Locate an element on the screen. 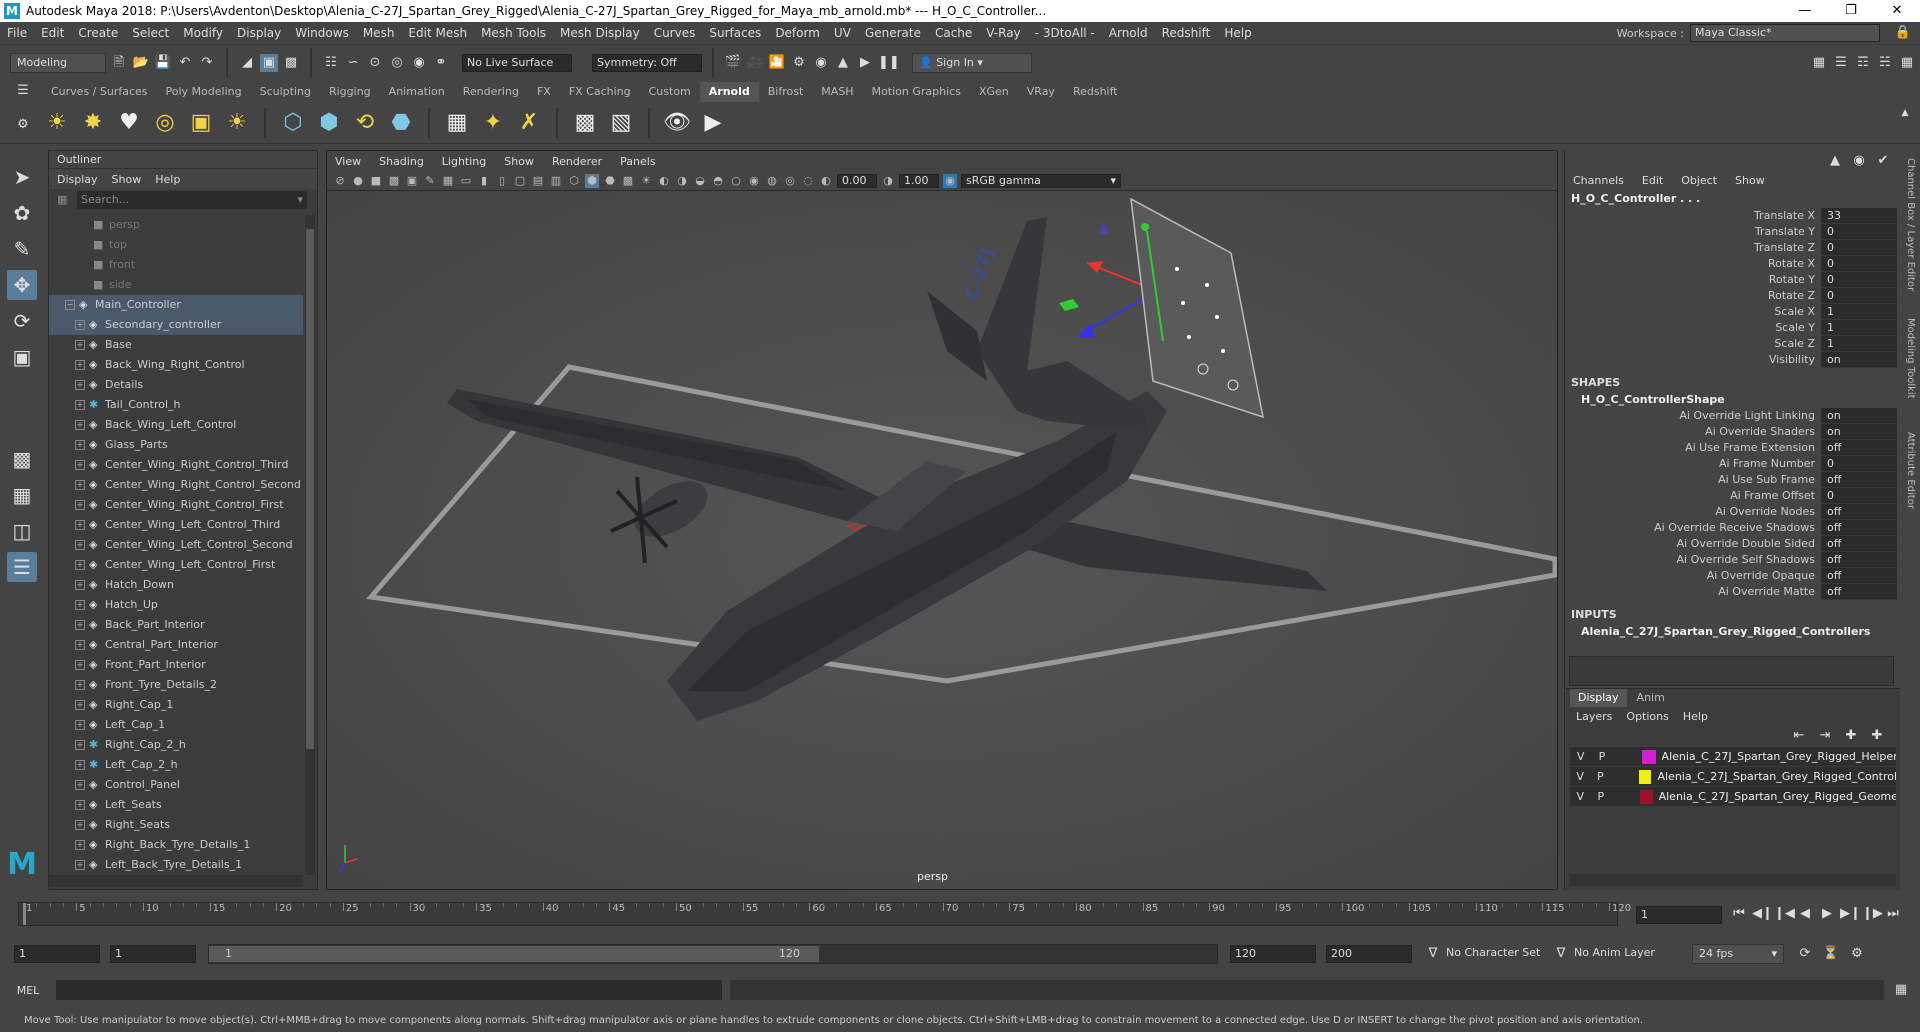  menu-surfaces: Surfaces is located at coordinates (735, 33).